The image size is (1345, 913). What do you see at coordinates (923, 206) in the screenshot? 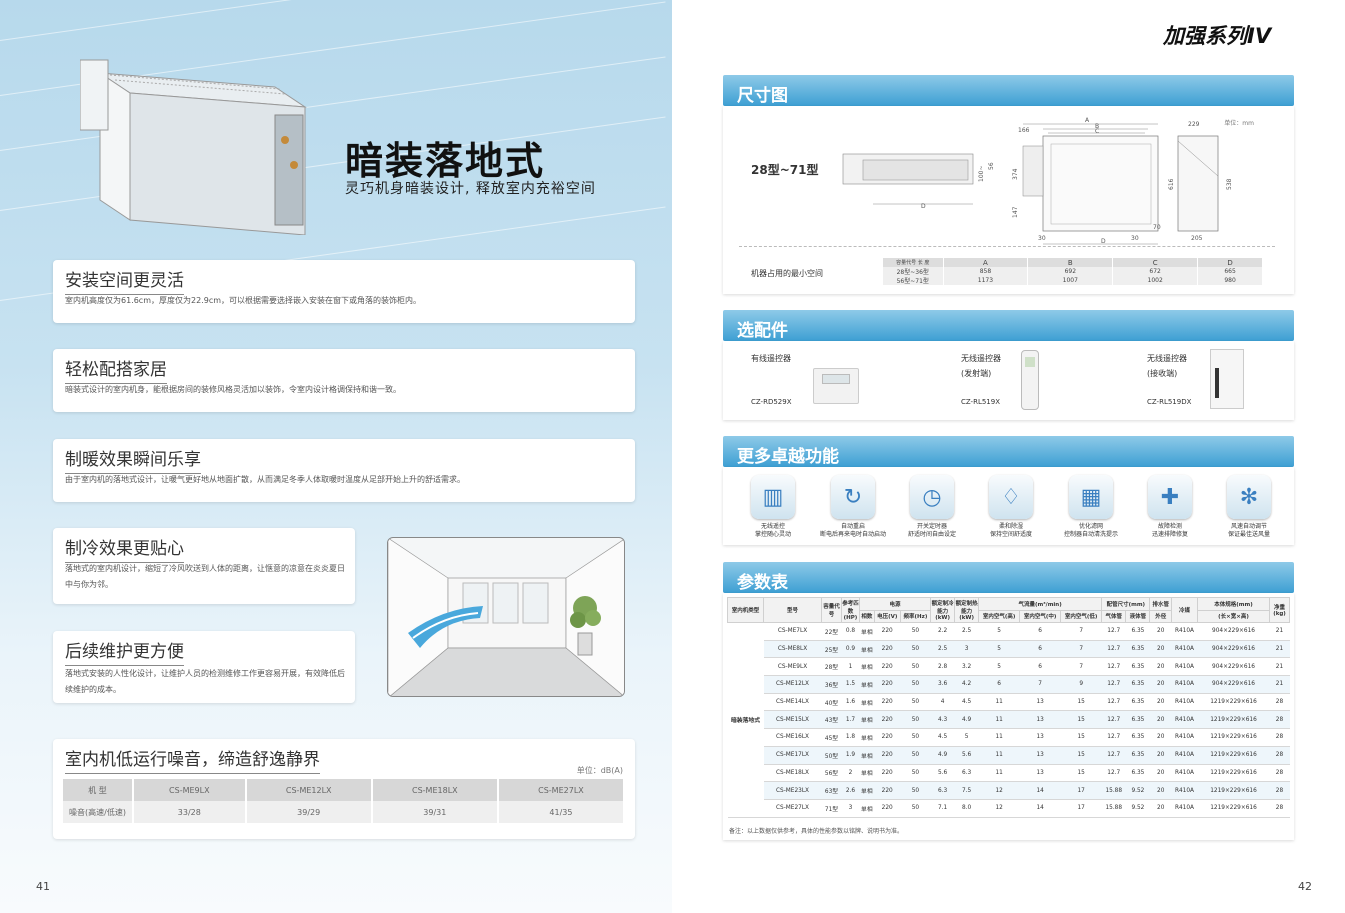
I see `dim-label-d-side: D` at bounding box center [923, 206].